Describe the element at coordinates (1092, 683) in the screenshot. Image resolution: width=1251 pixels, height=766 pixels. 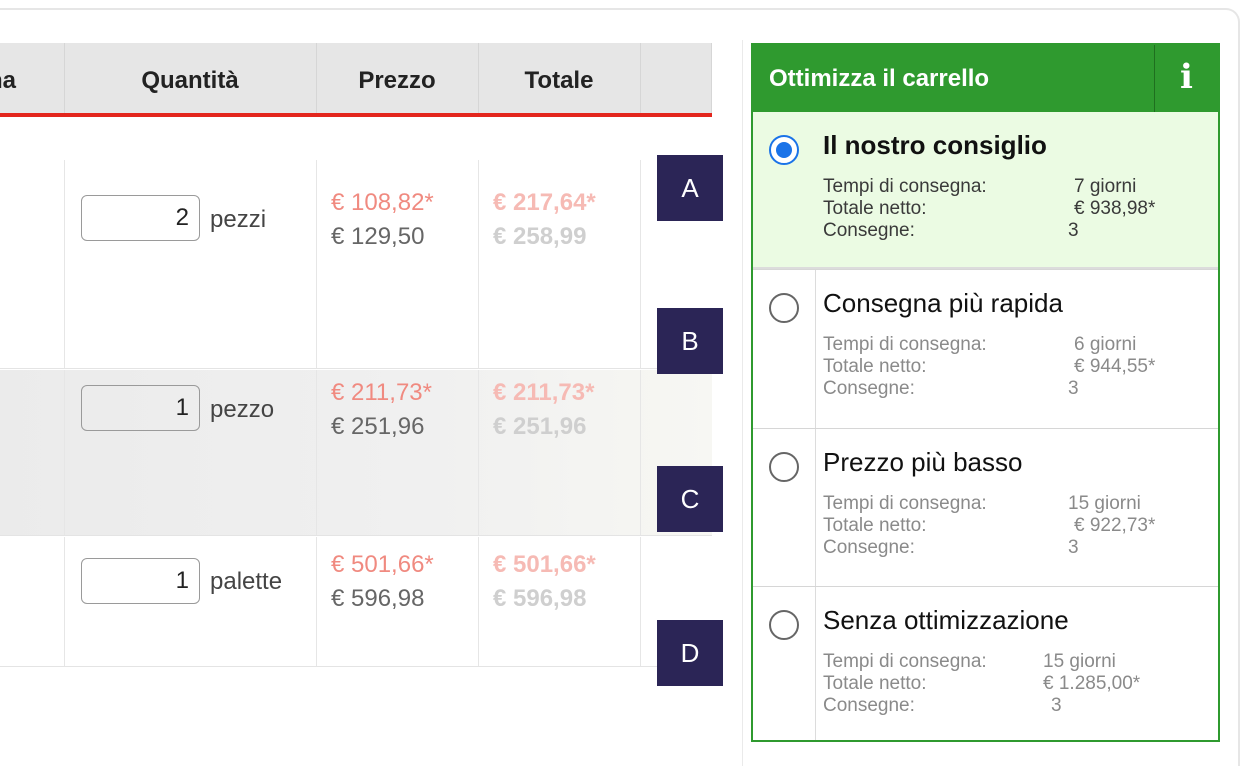
I see `net-total-value: € 1.285,00*` at that location.